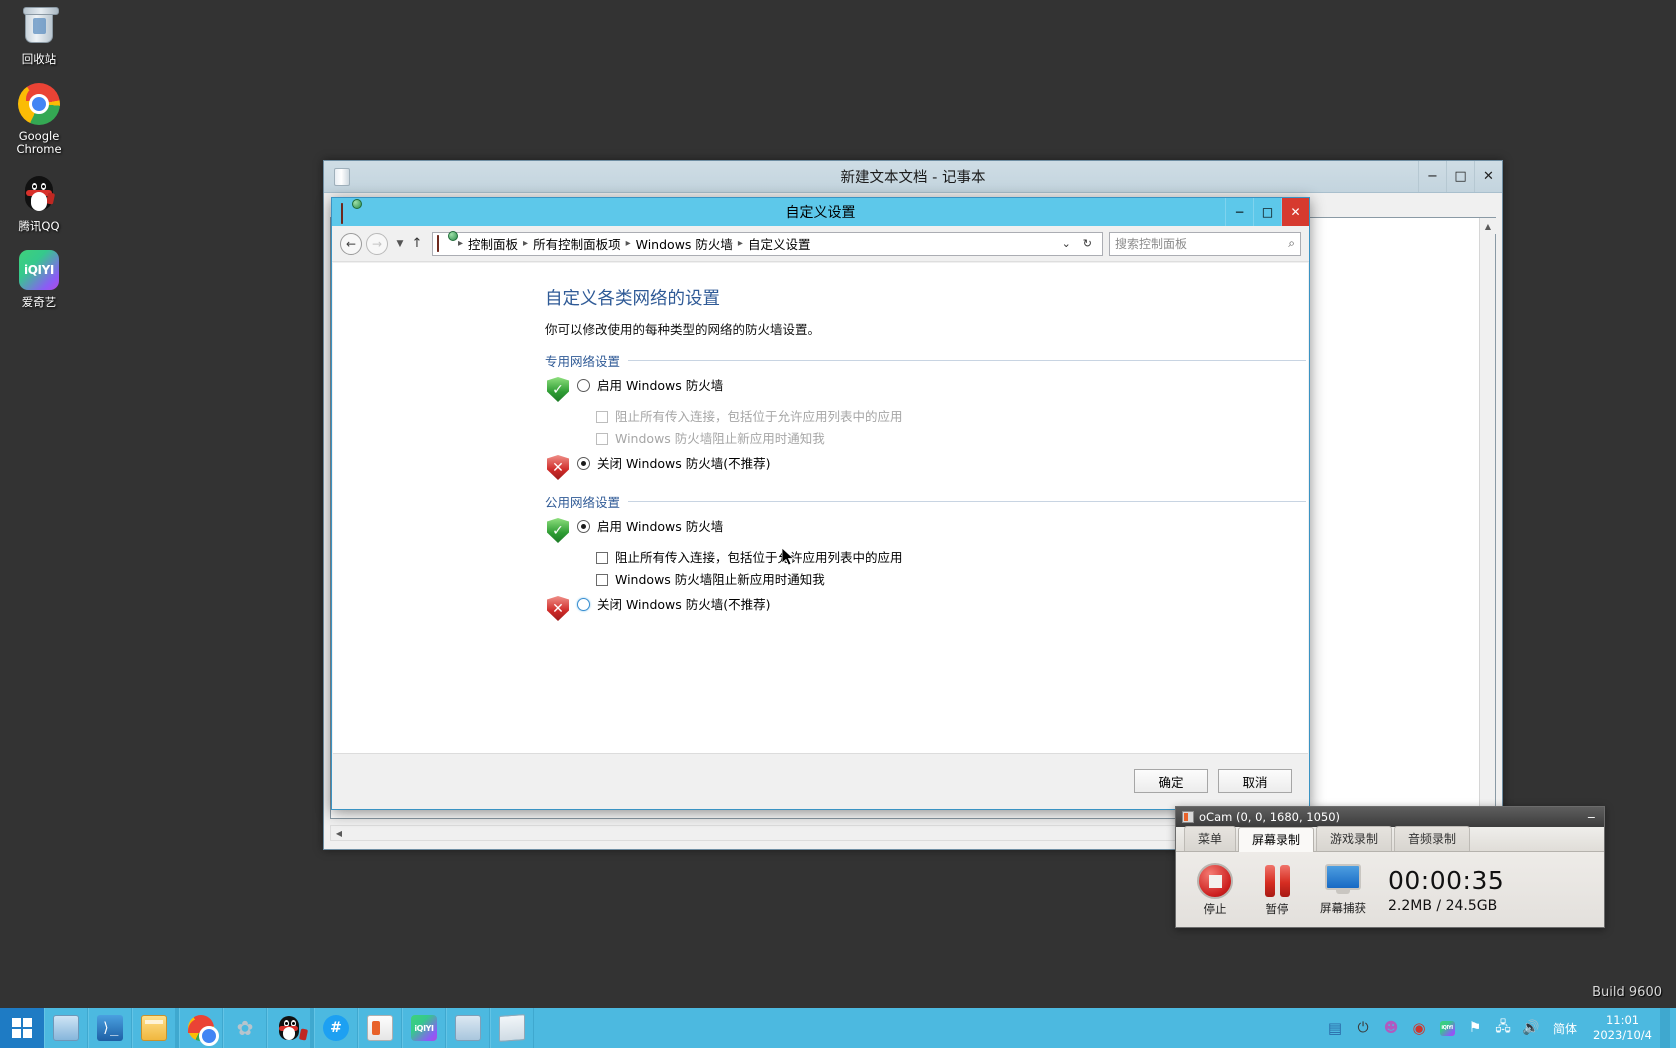 This screenshot has width=1676, height=1048. I want to click on recent-pages-chevron-down-icon: ▼, so click(400, 244).